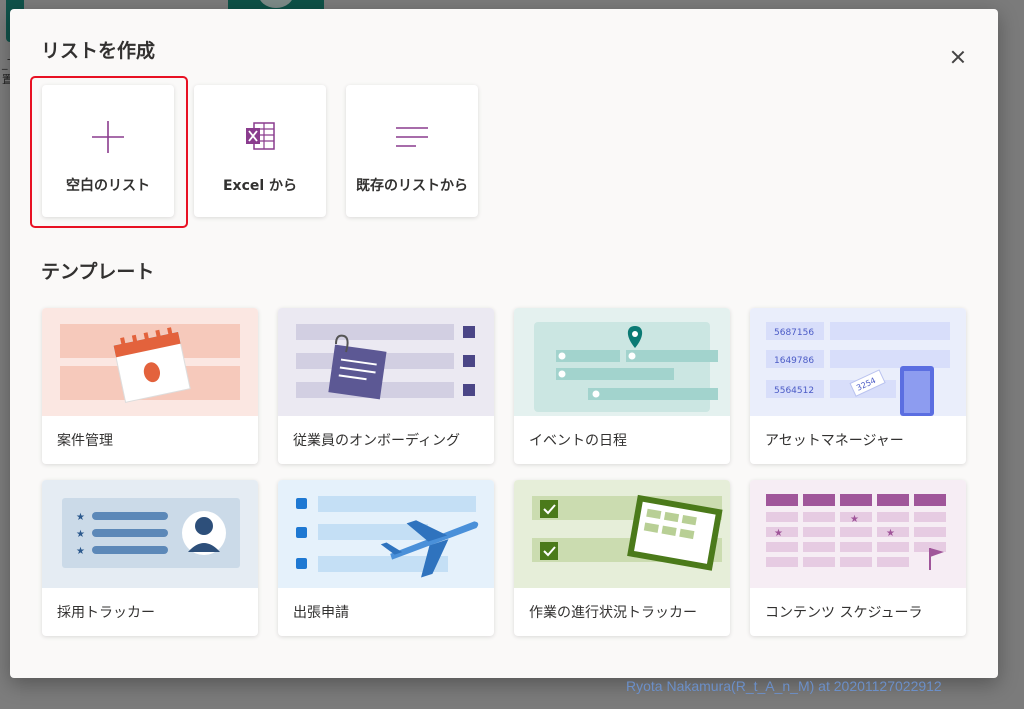 This screenshot has width=1024, height=709. What do you see at coordinates (150, 534) in the screenshot?
I see `recruitment-tracker-illustration: ★ ★ ★` at bounding box center [150, 534].